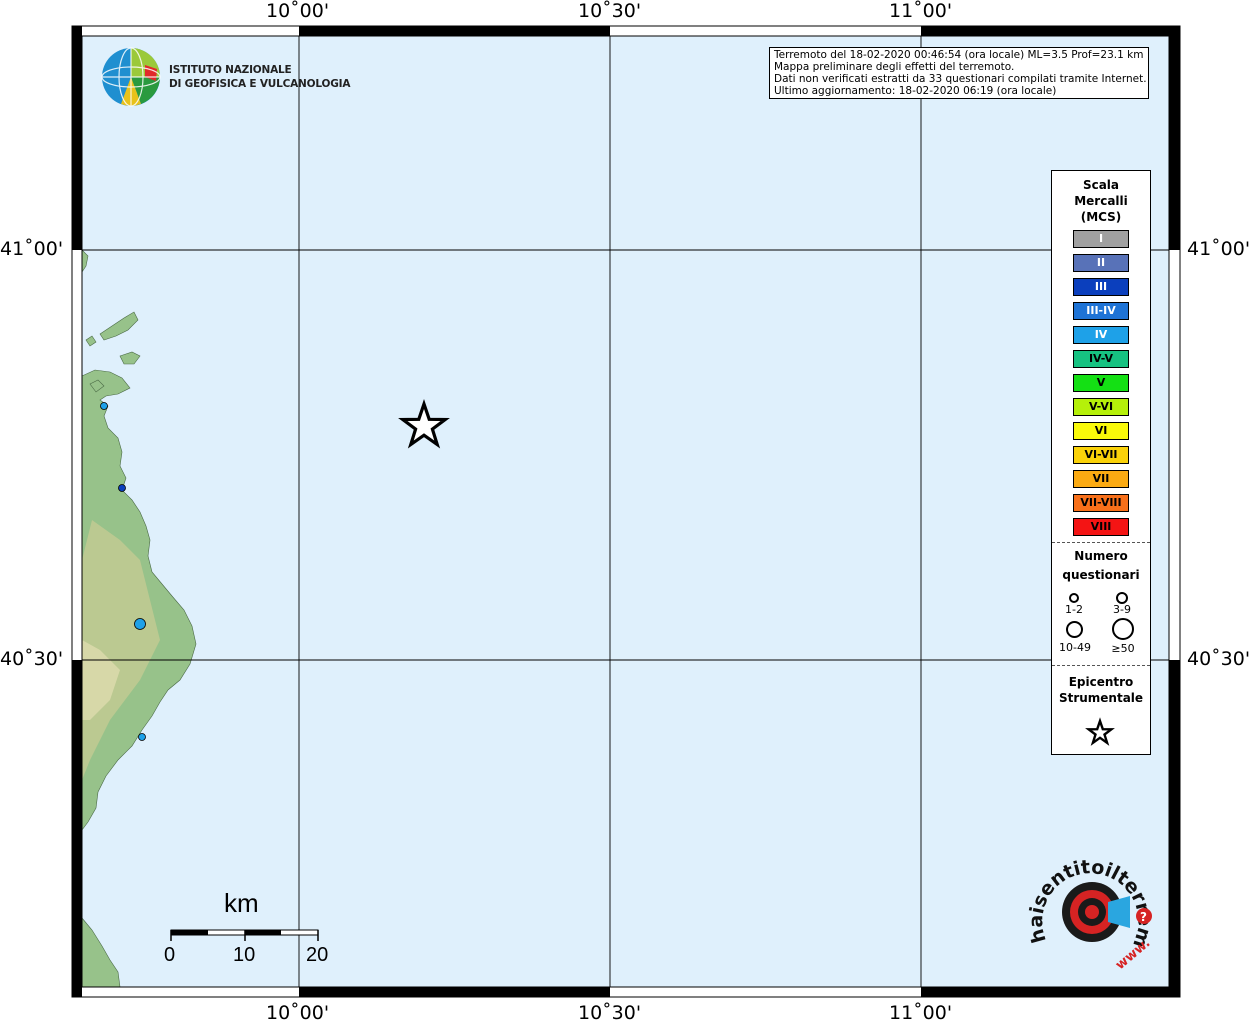  I want to click on mcs-swatch: VI-VII, so click(1101, 455).